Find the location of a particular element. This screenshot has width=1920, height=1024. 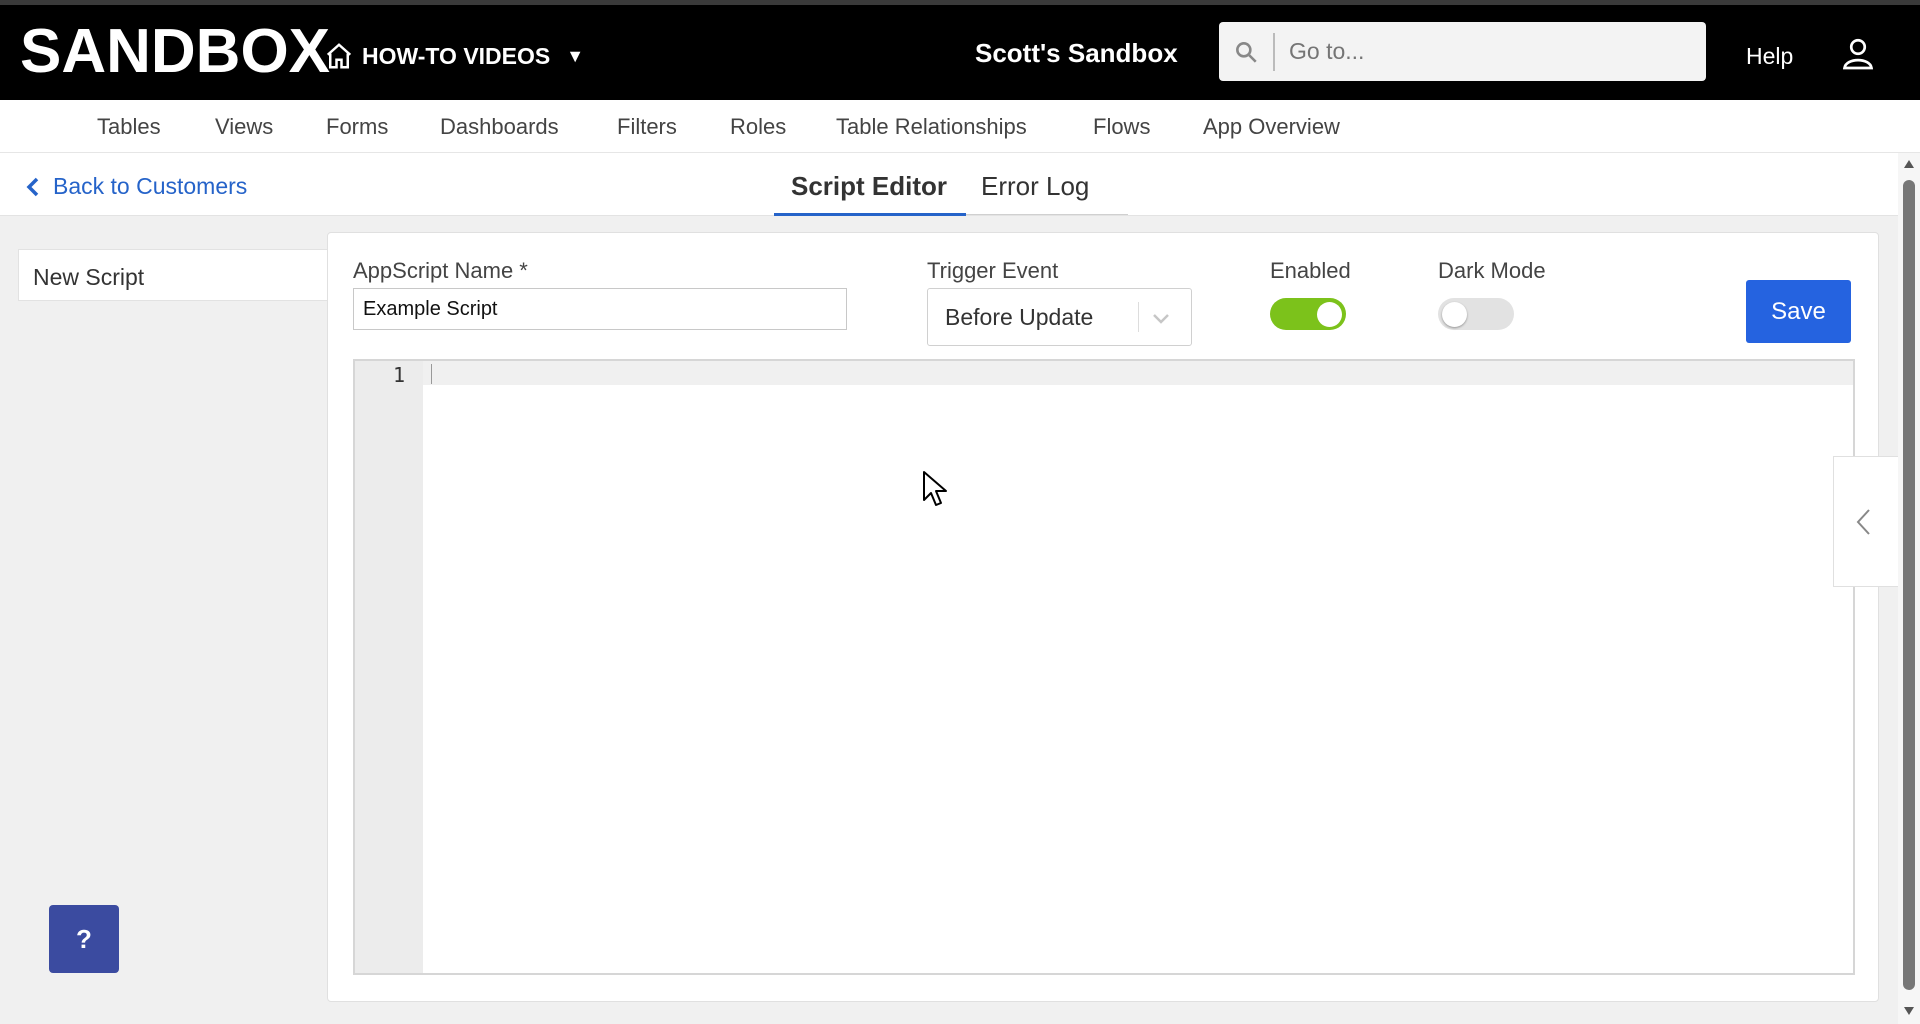

save-button: Save is located at coordinates (1798, 311).